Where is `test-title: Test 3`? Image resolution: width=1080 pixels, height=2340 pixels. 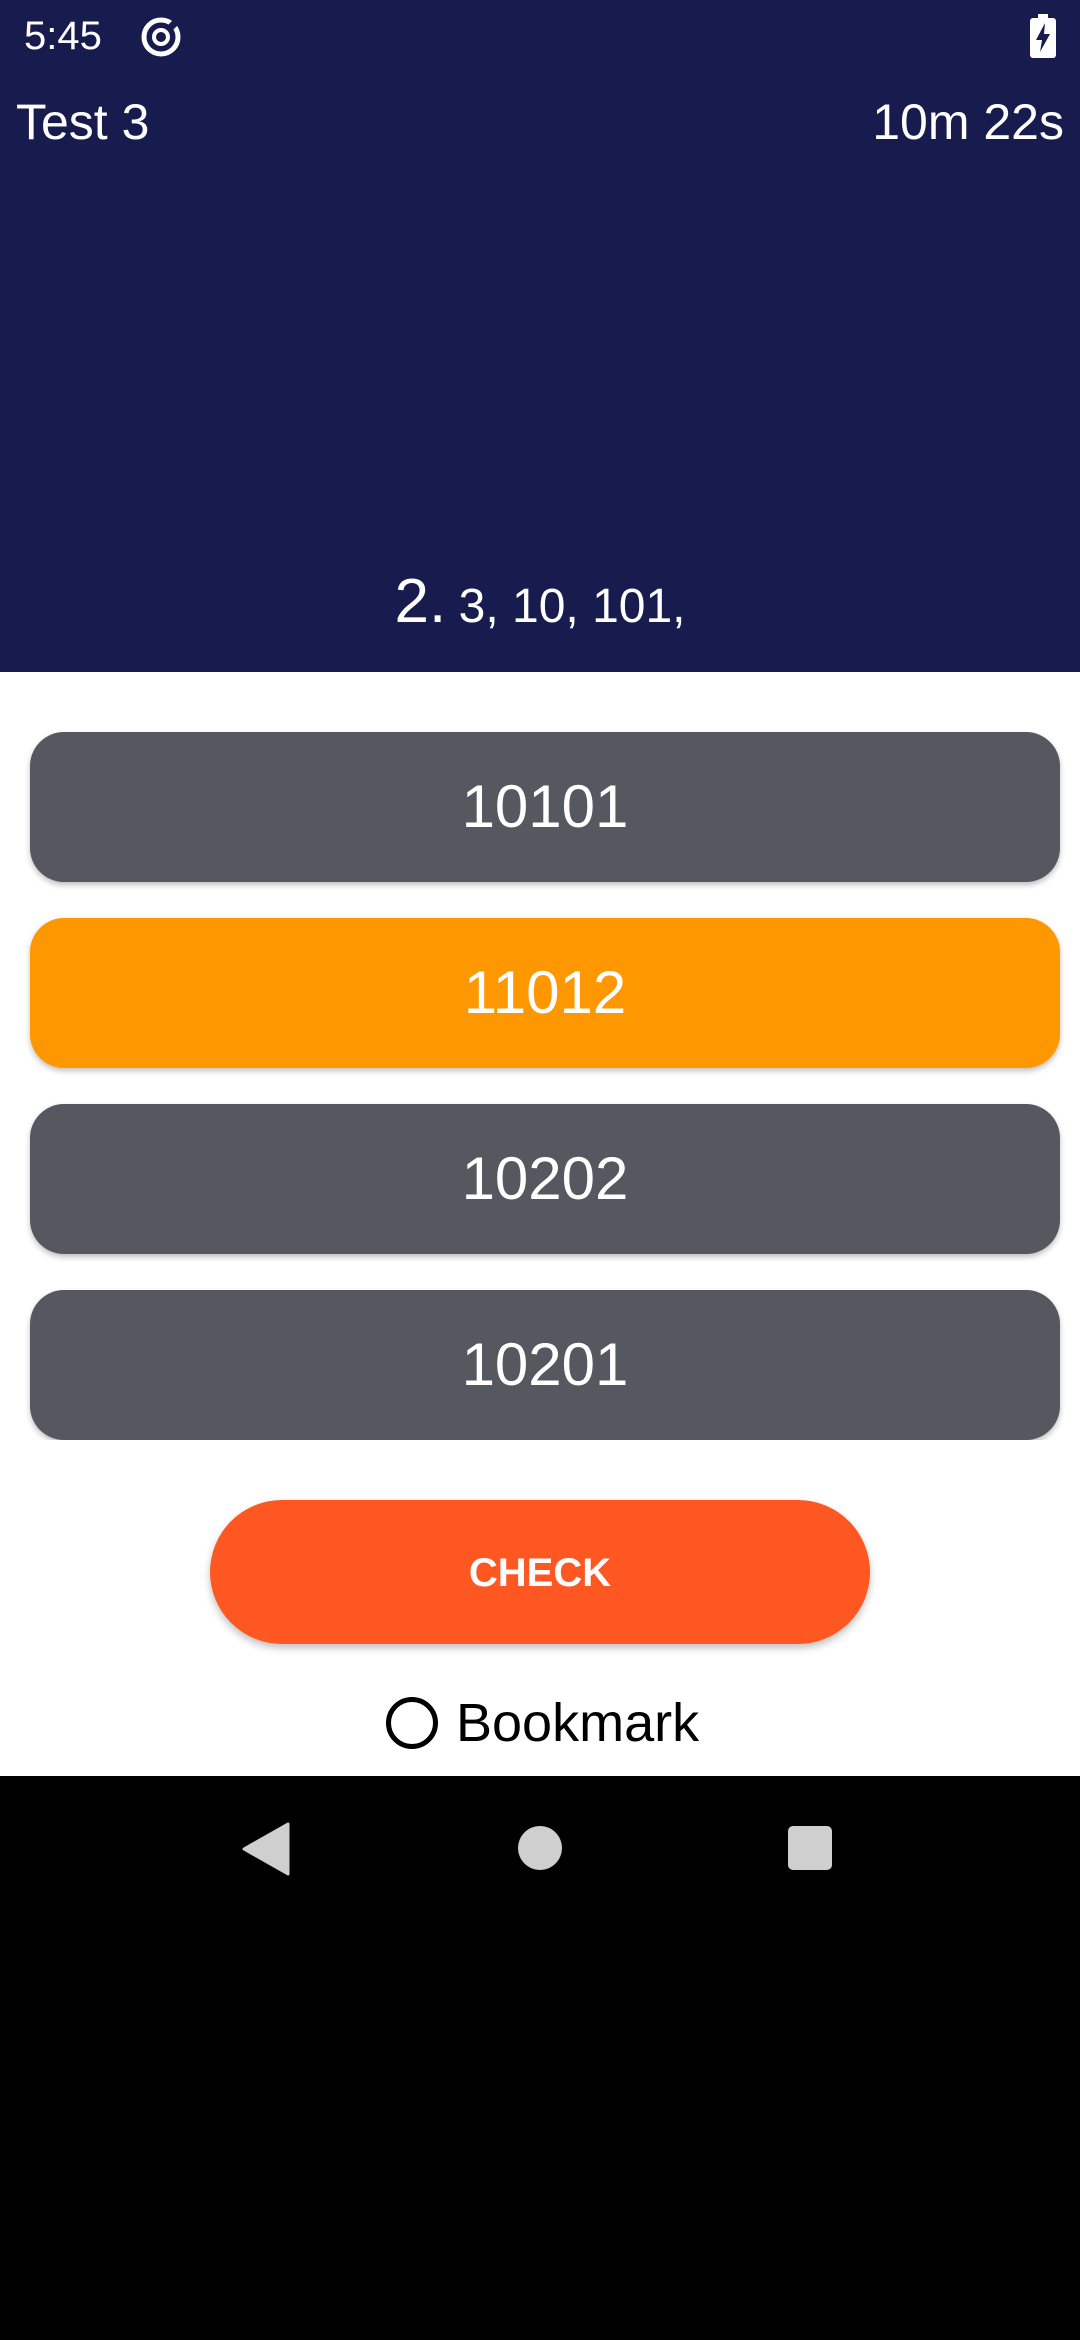 test-title: Test 3 is located at coordinates (83, 122).